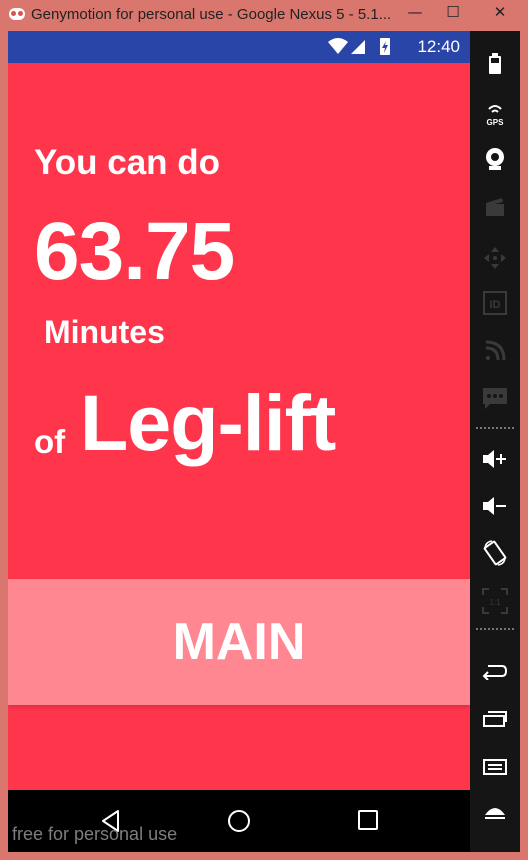  What do you see at coordinates (415, 13) in the screenshot?
I see `minimize-button: —` at bounding box center [415, 13].